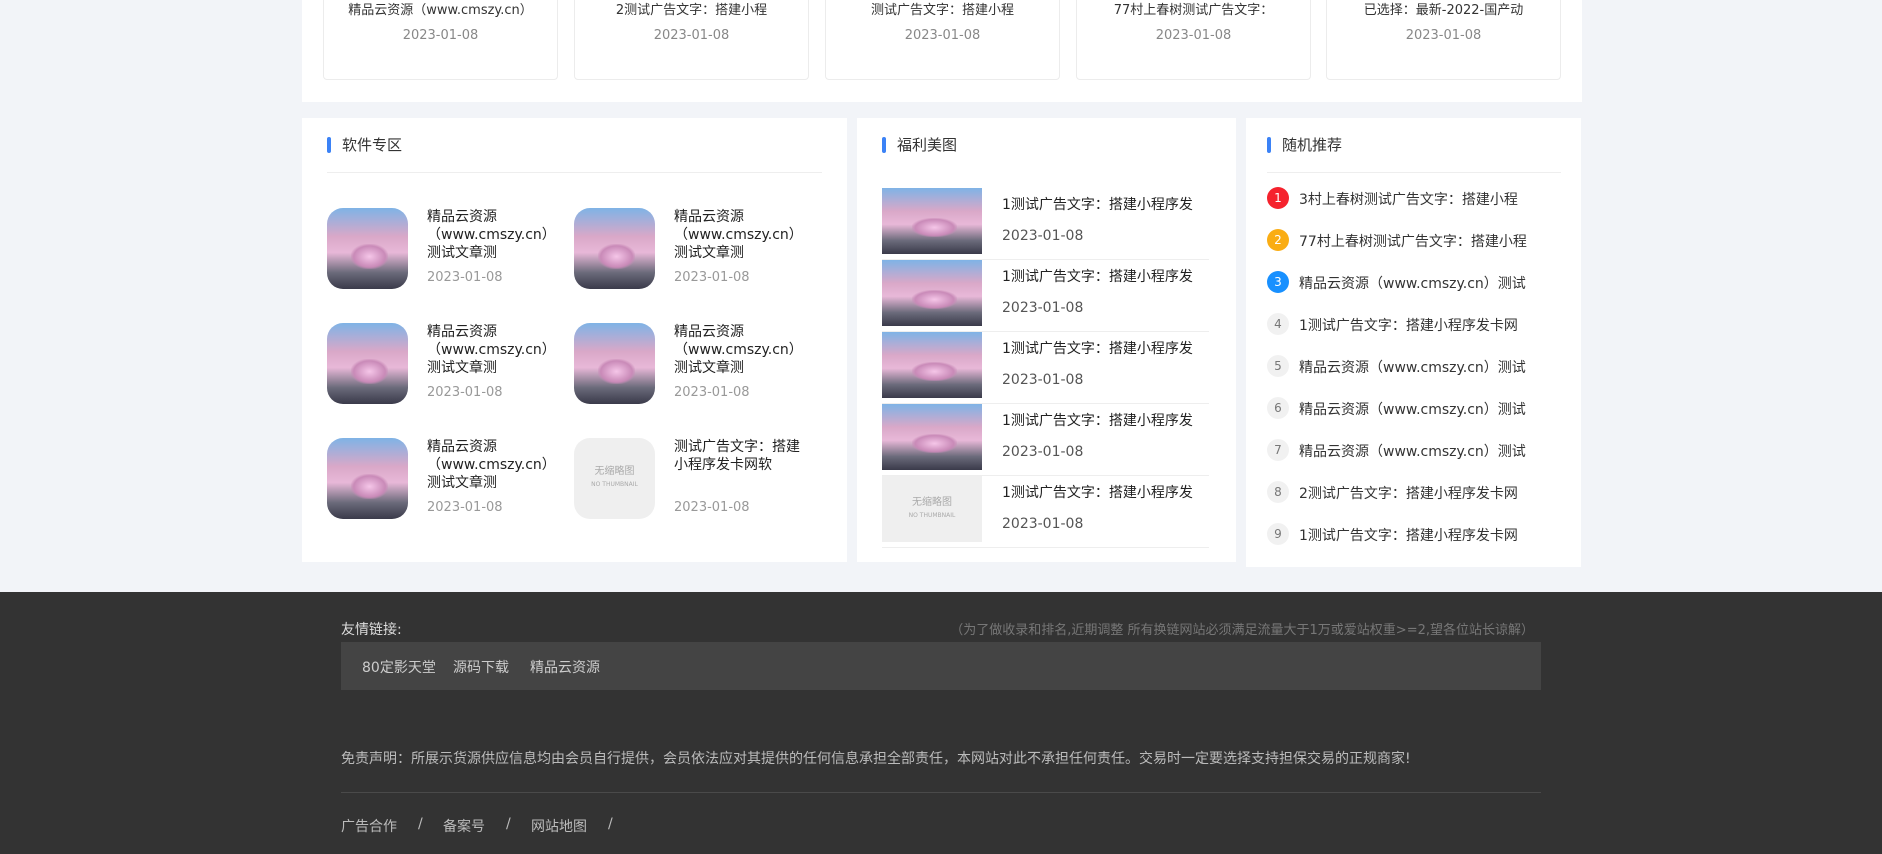 The image size is (1882, 854). I want to click on rank-number-badge: 2, so click(1278, 240).